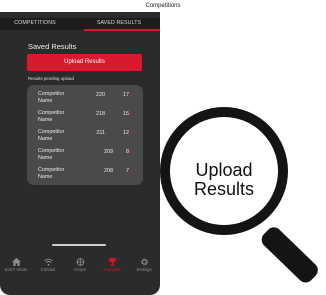  What do you see at coordinates (100, 114) in the screenshot?
I see `competitor-score: 218` at bounding box center [100, 114].